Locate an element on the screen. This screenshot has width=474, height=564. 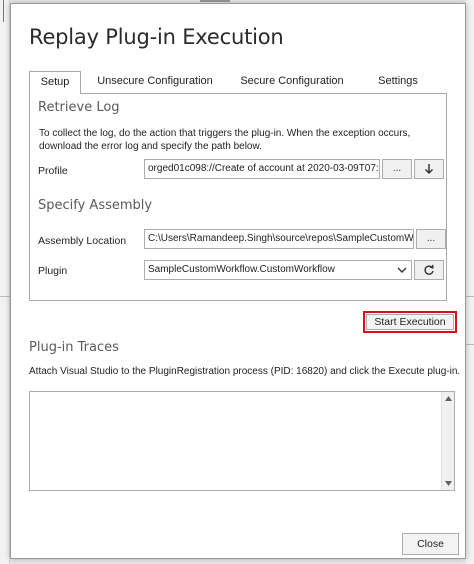
dialog-title: Replay Plug-in Execution is located at coordinates (156, 37).